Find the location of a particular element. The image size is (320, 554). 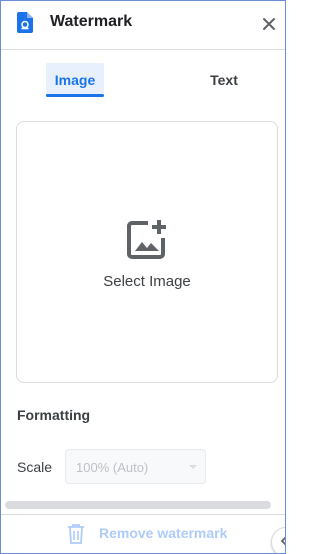

add-photo-icon is located at coordinates (146, 239).